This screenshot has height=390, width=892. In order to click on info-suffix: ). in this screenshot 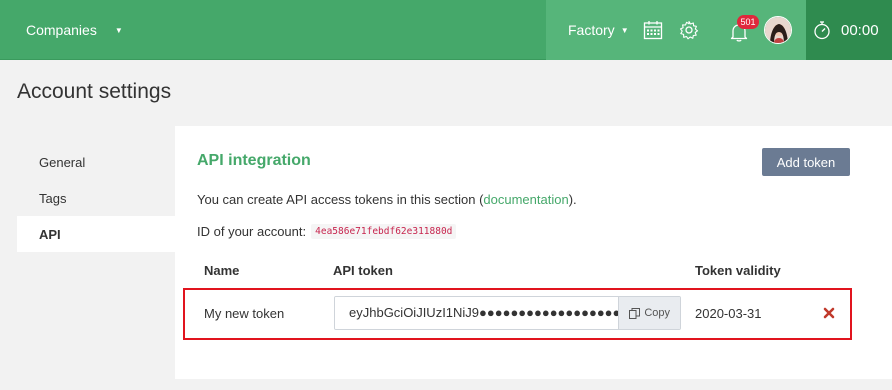, I will do `click(572, 199)`.